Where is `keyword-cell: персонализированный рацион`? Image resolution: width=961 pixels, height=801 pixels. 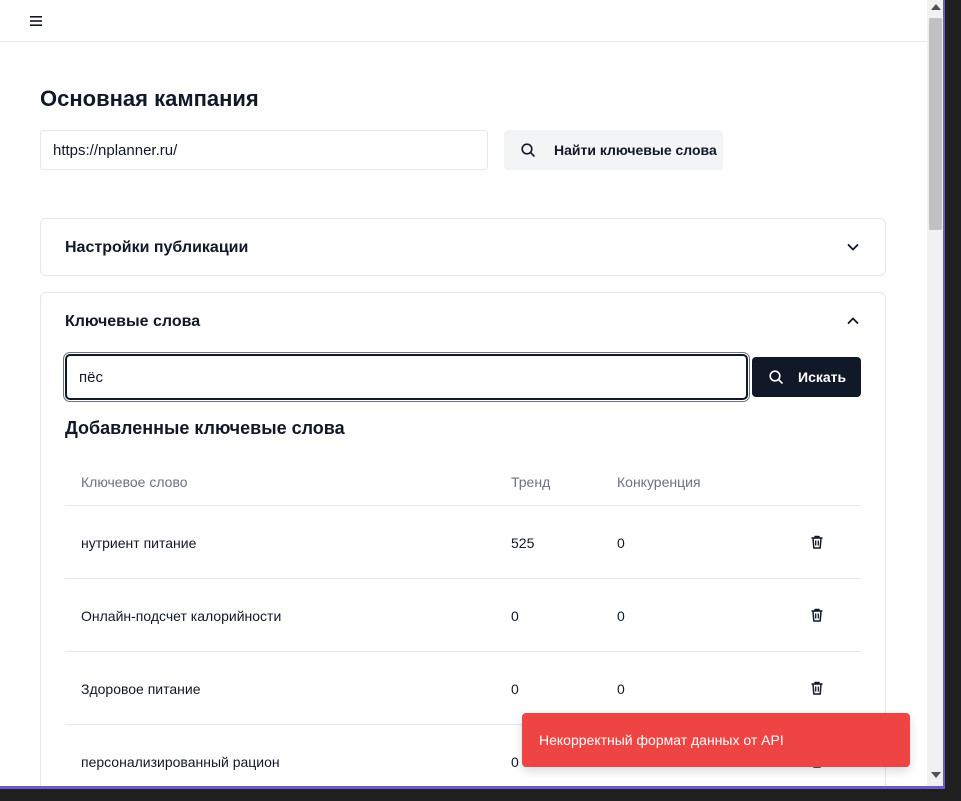
keyword-cell: персонализированный рацион is located at coordinates (180, 762).